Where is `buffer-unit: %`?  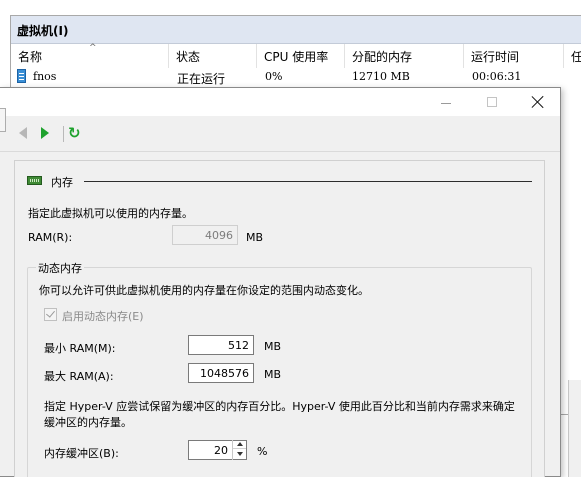
buffer-unit: % is located at coordinates (262, 451).